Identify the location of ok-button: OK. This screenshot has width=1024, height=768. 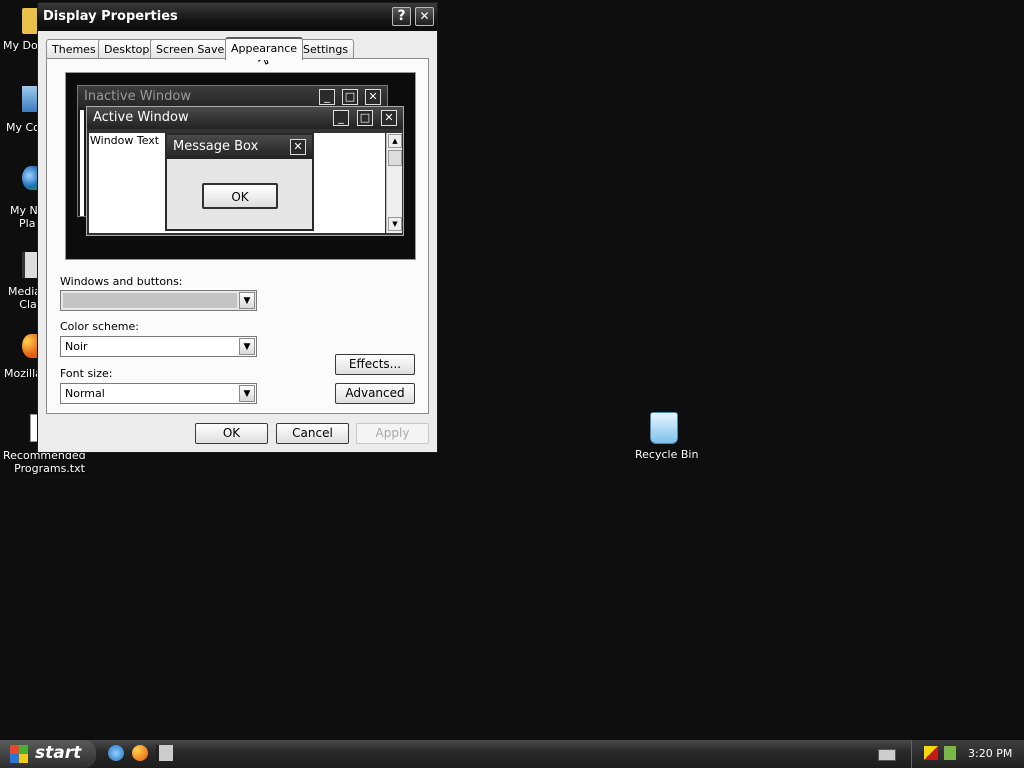
(231, 433).